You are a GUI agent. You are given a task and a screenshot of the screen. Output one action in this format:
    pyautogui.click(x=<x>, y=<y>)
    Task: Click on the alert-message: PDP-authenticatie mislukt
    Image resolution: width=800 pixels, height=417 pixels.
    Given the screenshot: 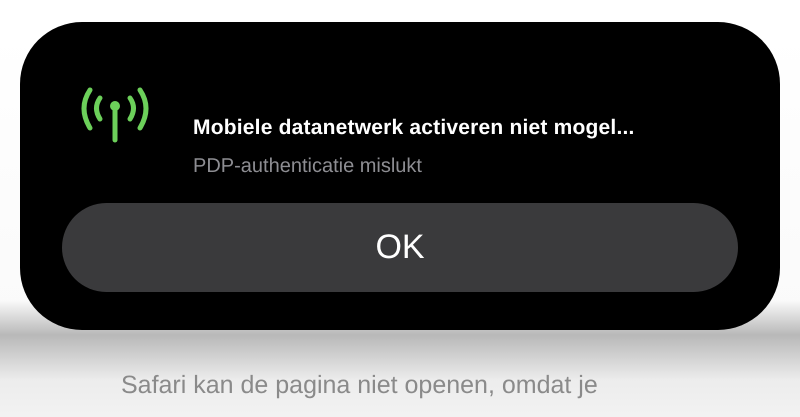 What is the action you would take?
    pyautogui.click(x=308, y=166)
    